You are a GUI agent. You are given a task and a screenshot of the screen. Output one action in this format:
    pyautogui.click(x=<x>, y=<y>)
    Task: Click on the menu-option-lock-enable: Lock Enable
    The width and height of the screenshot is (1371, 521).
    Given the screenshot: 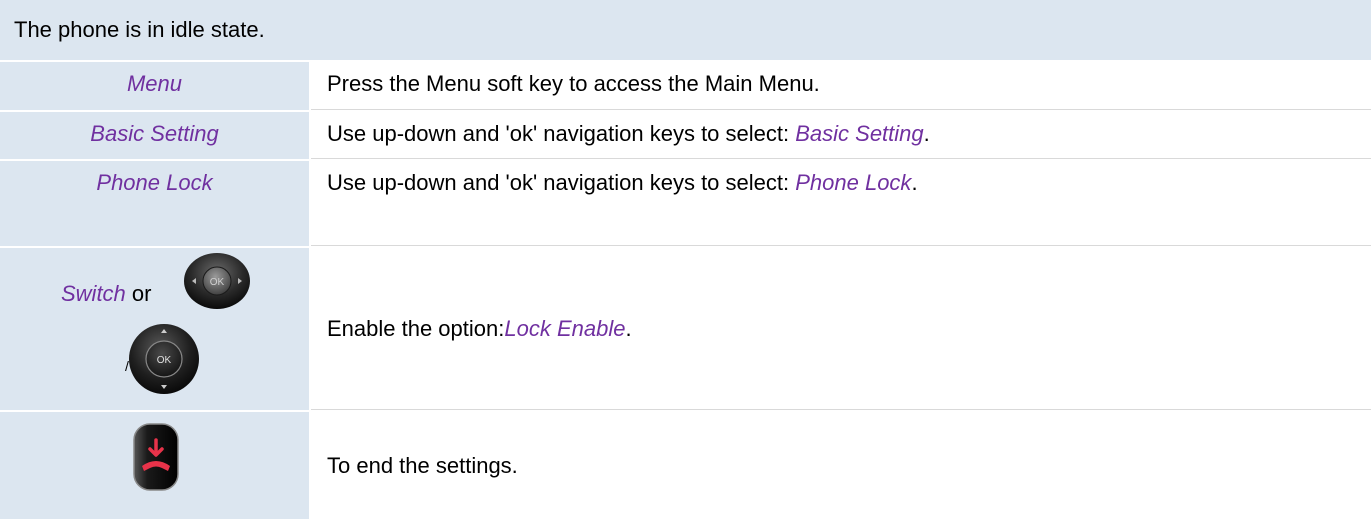 What is the action you would take?
    pyautogui.click(x=565, y=328)
    